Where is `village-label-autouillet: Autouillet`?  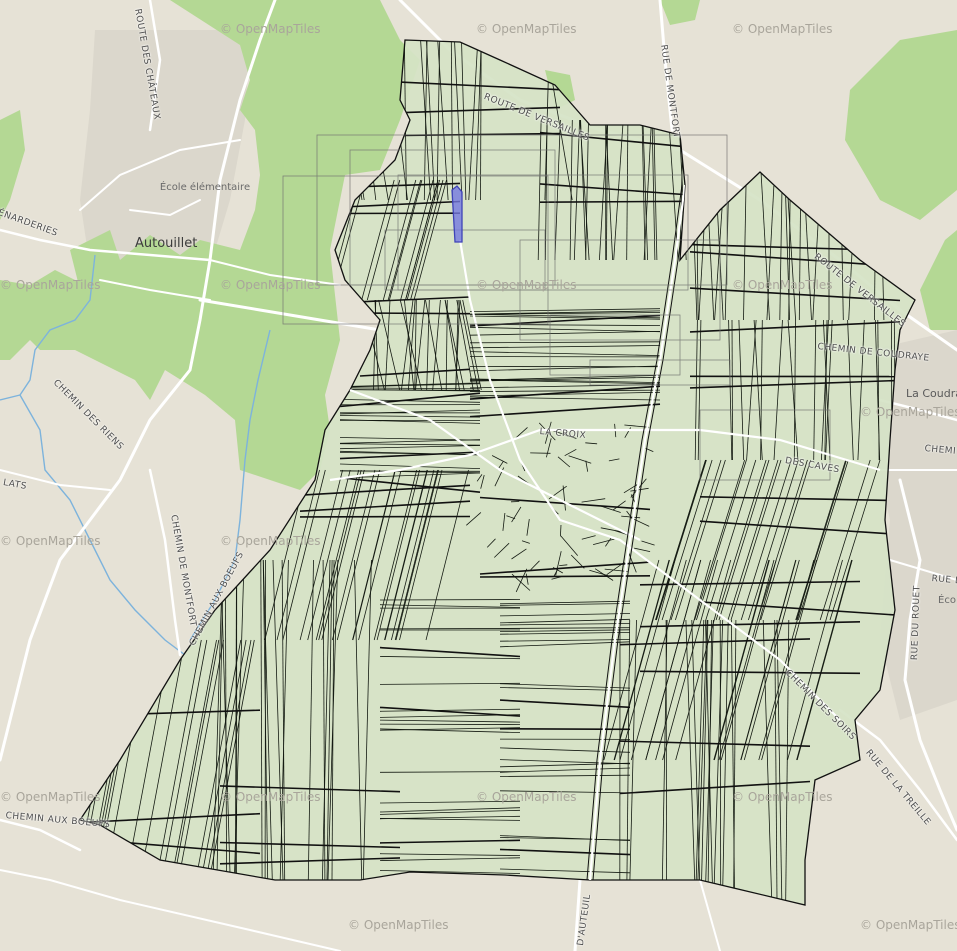 village-label-autouillet: Autouillet is located at coordinates (166, 243).